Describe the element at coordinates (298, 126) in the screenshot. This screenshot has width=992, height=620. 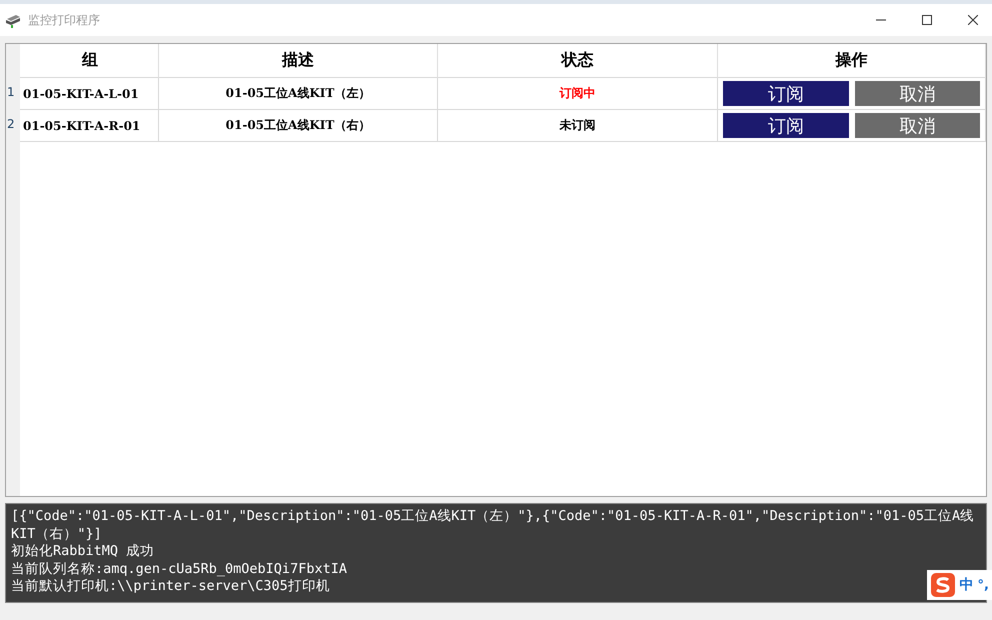
I see `description-cell: 01-05工位A线KIT（右）` at that location.